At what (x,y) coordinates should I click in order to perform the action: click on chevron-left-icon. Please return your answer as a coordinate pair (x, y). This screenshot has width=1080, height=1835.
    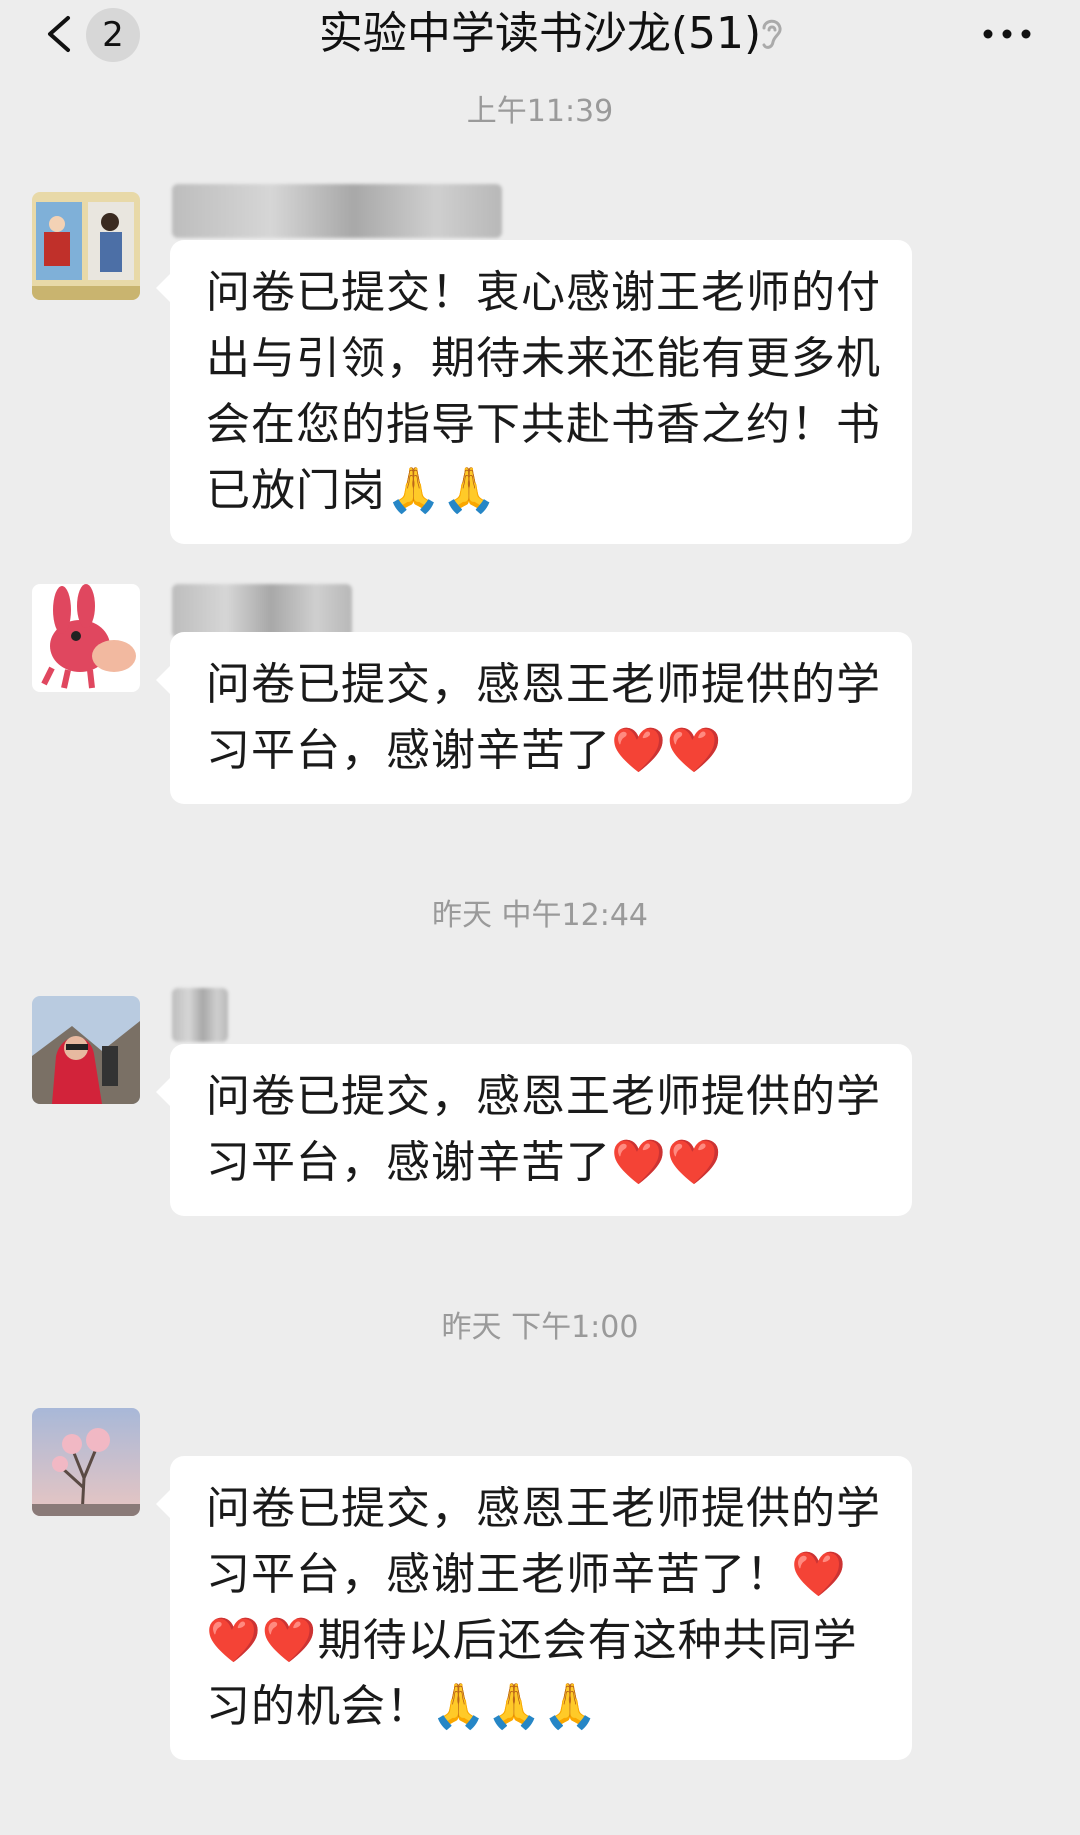
    Looking at the image, I should click on (60, 34).